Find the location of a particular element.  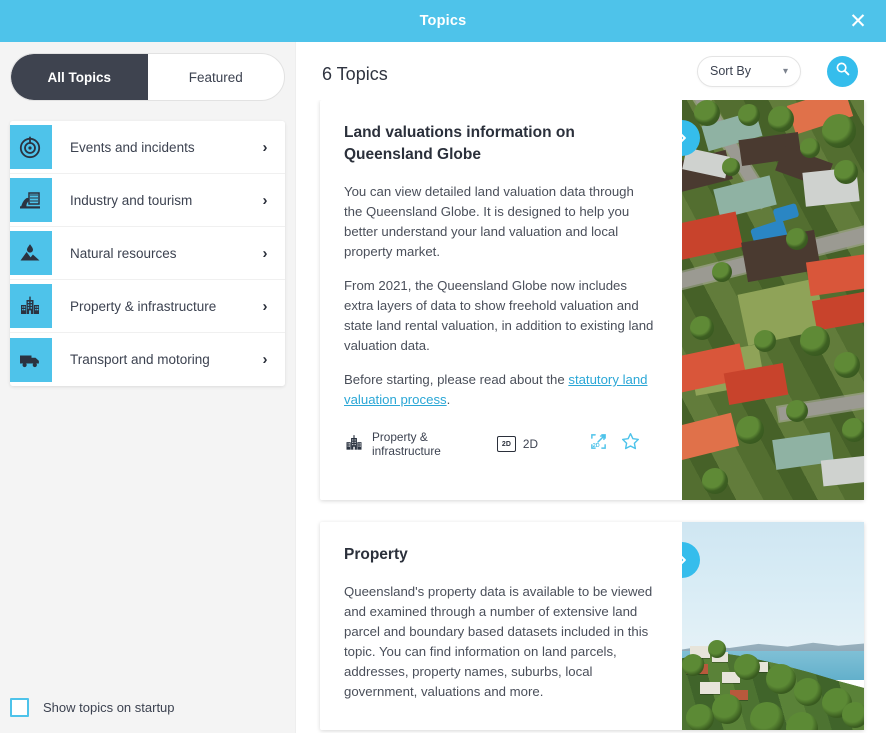

search-icon is located at coordinates (843, 71).